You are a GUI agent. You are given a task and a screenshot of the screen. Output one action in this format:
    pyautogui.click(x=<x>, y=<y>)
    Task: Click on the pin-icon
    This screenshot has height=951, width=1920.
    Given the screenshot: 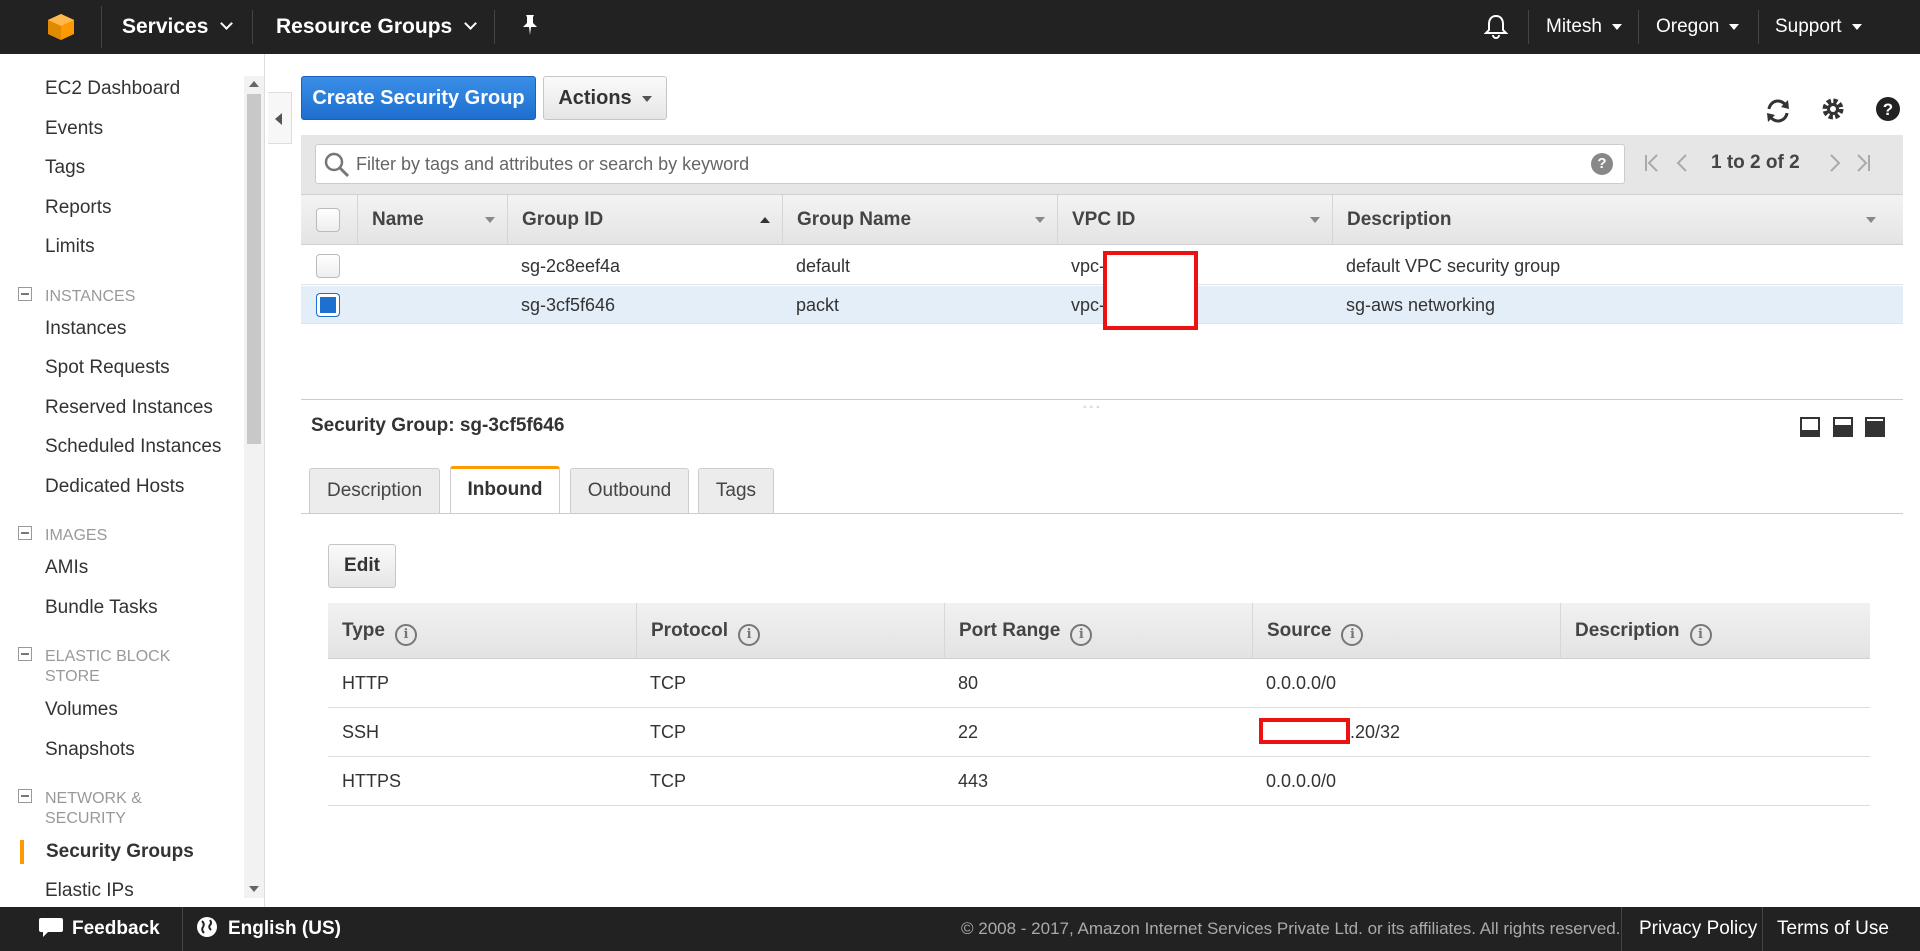 What is the action you would take?
    pyautogui.click(x=530, y=27)
    